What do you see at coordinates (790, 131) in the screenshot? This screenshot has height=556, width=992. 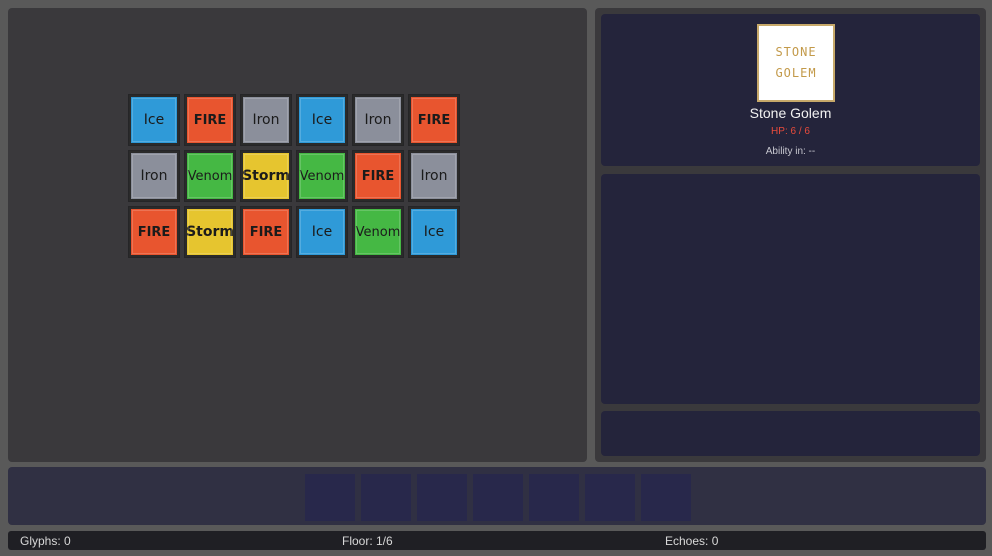 I see `enemy-hp: HP: 6 / 6` at bounding box center [790, 131].